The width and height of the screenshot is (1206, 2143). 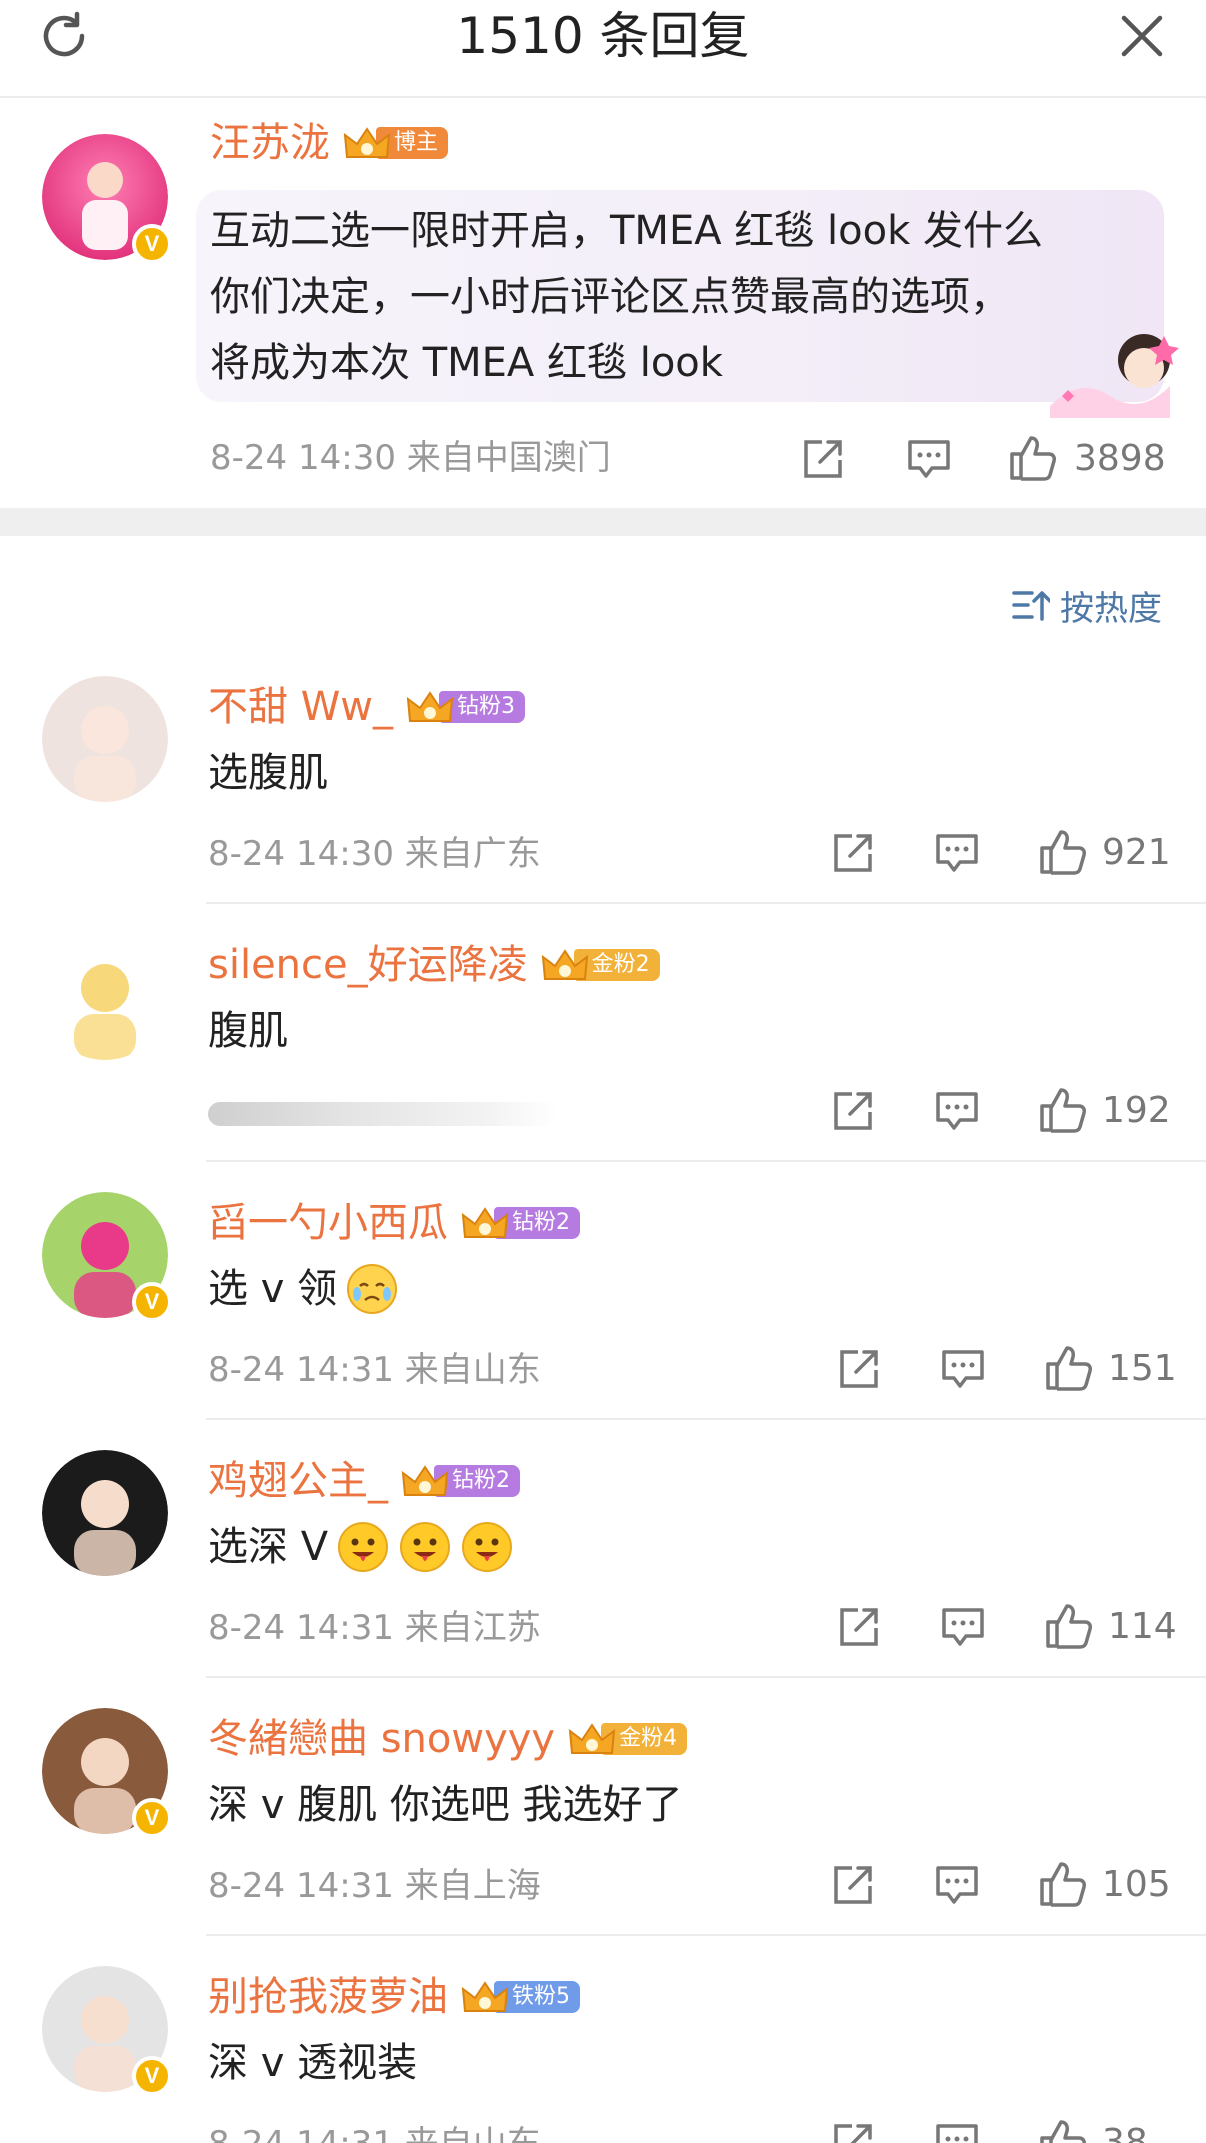 What do you see at coordinates (374, 1628) in the screenshot?
I see `comment-meta: 8-24 14:31 来自江苏` at bounding box center [374, 1628].